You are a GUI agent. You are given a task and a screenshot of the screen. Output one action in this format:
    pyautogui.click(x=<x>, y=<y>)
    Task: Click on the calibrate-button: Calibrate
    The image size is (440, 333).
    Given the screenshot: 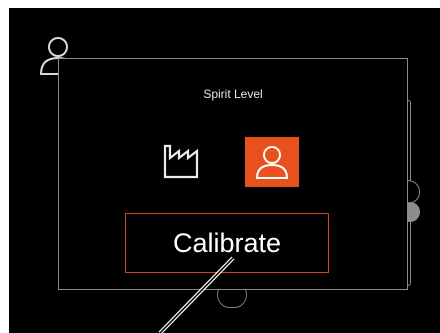 What is the action you would take?
    pyautogui.click(x=227, y=243)
    